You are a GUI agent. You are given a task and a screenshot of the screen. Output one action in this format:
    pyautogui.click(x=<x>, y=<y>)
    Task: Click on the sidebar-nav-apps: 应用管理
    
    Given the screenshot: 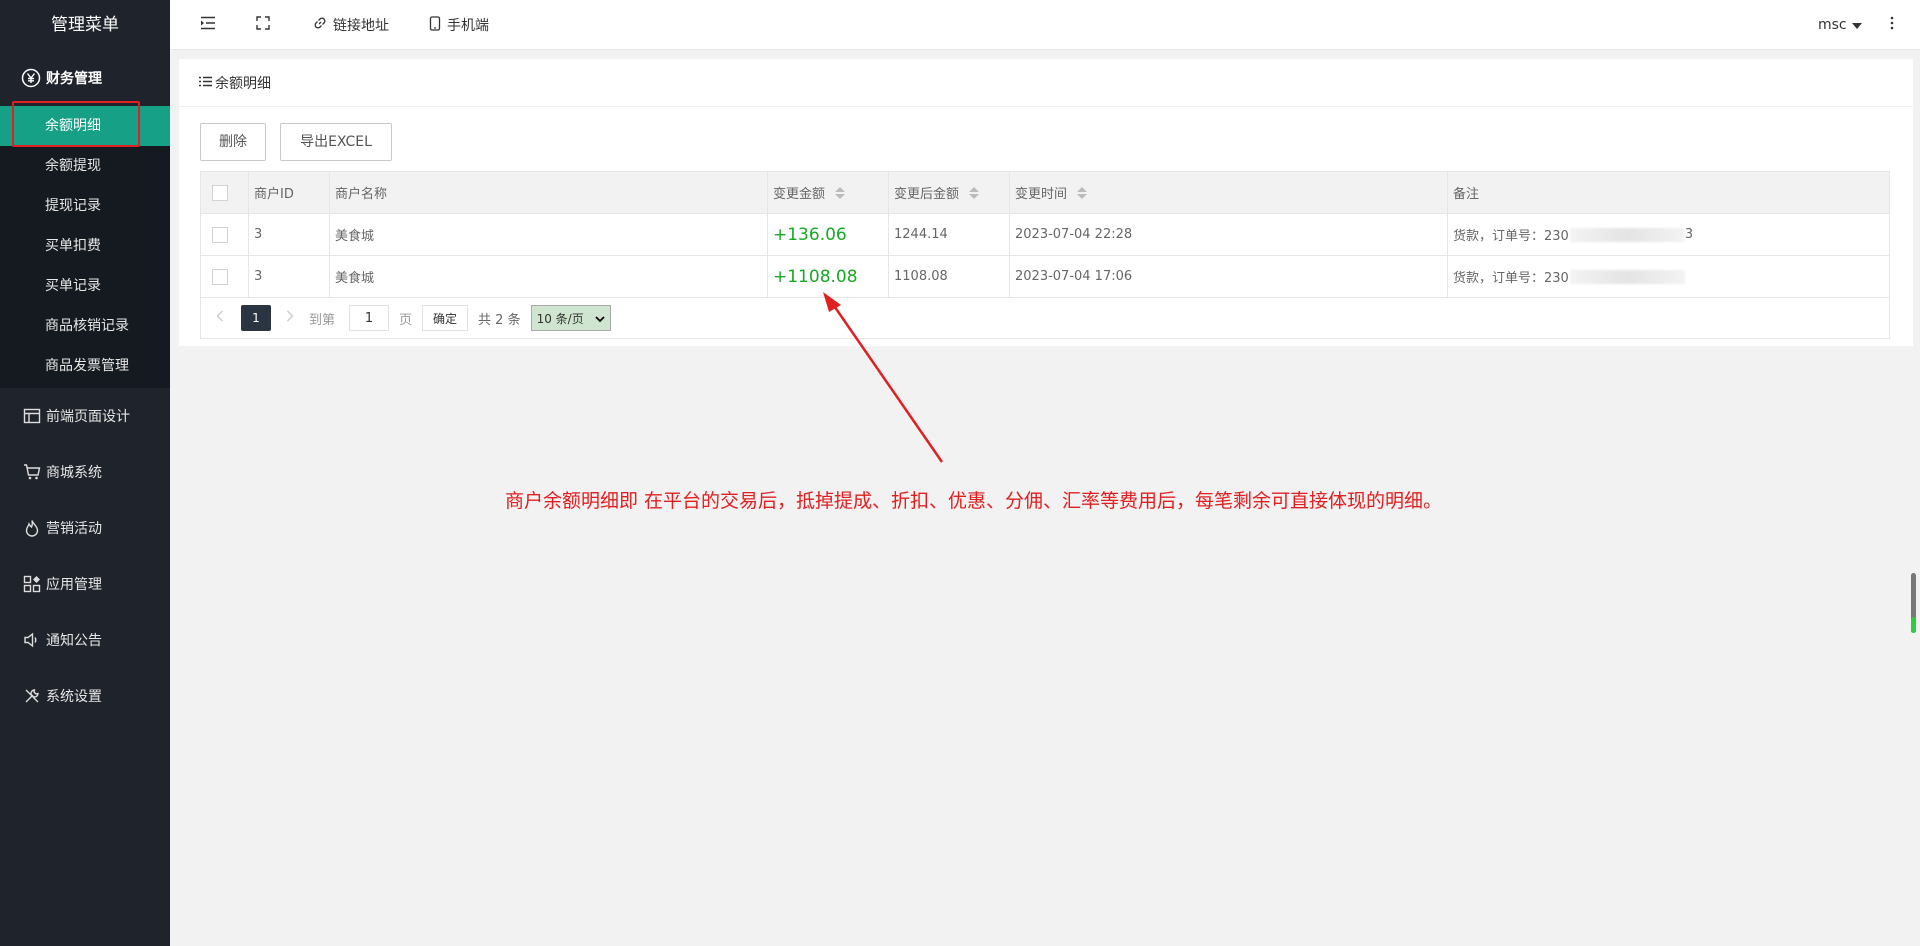 What is the action you would take?
    pyautogui.click(x=85, y=584)
    